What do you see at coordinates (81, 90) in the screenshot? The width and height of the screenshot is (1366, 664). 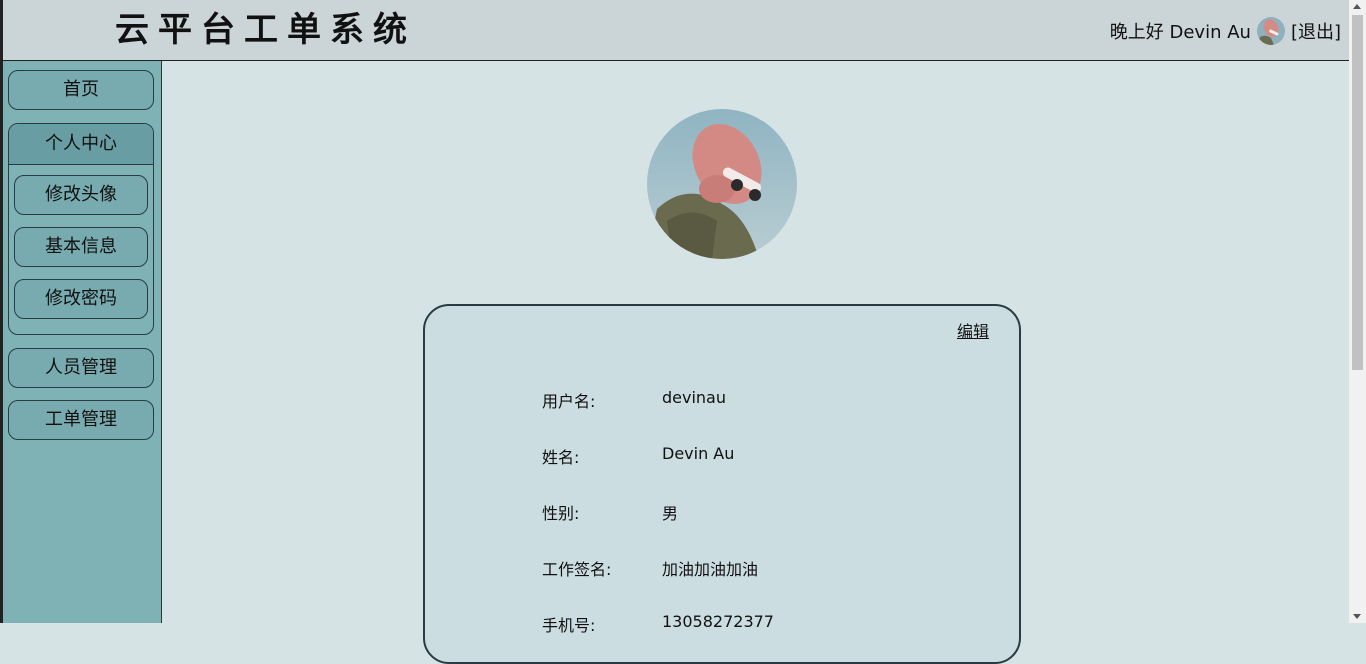 I see `nav-home: 首页` at bounding box center [81, 90].